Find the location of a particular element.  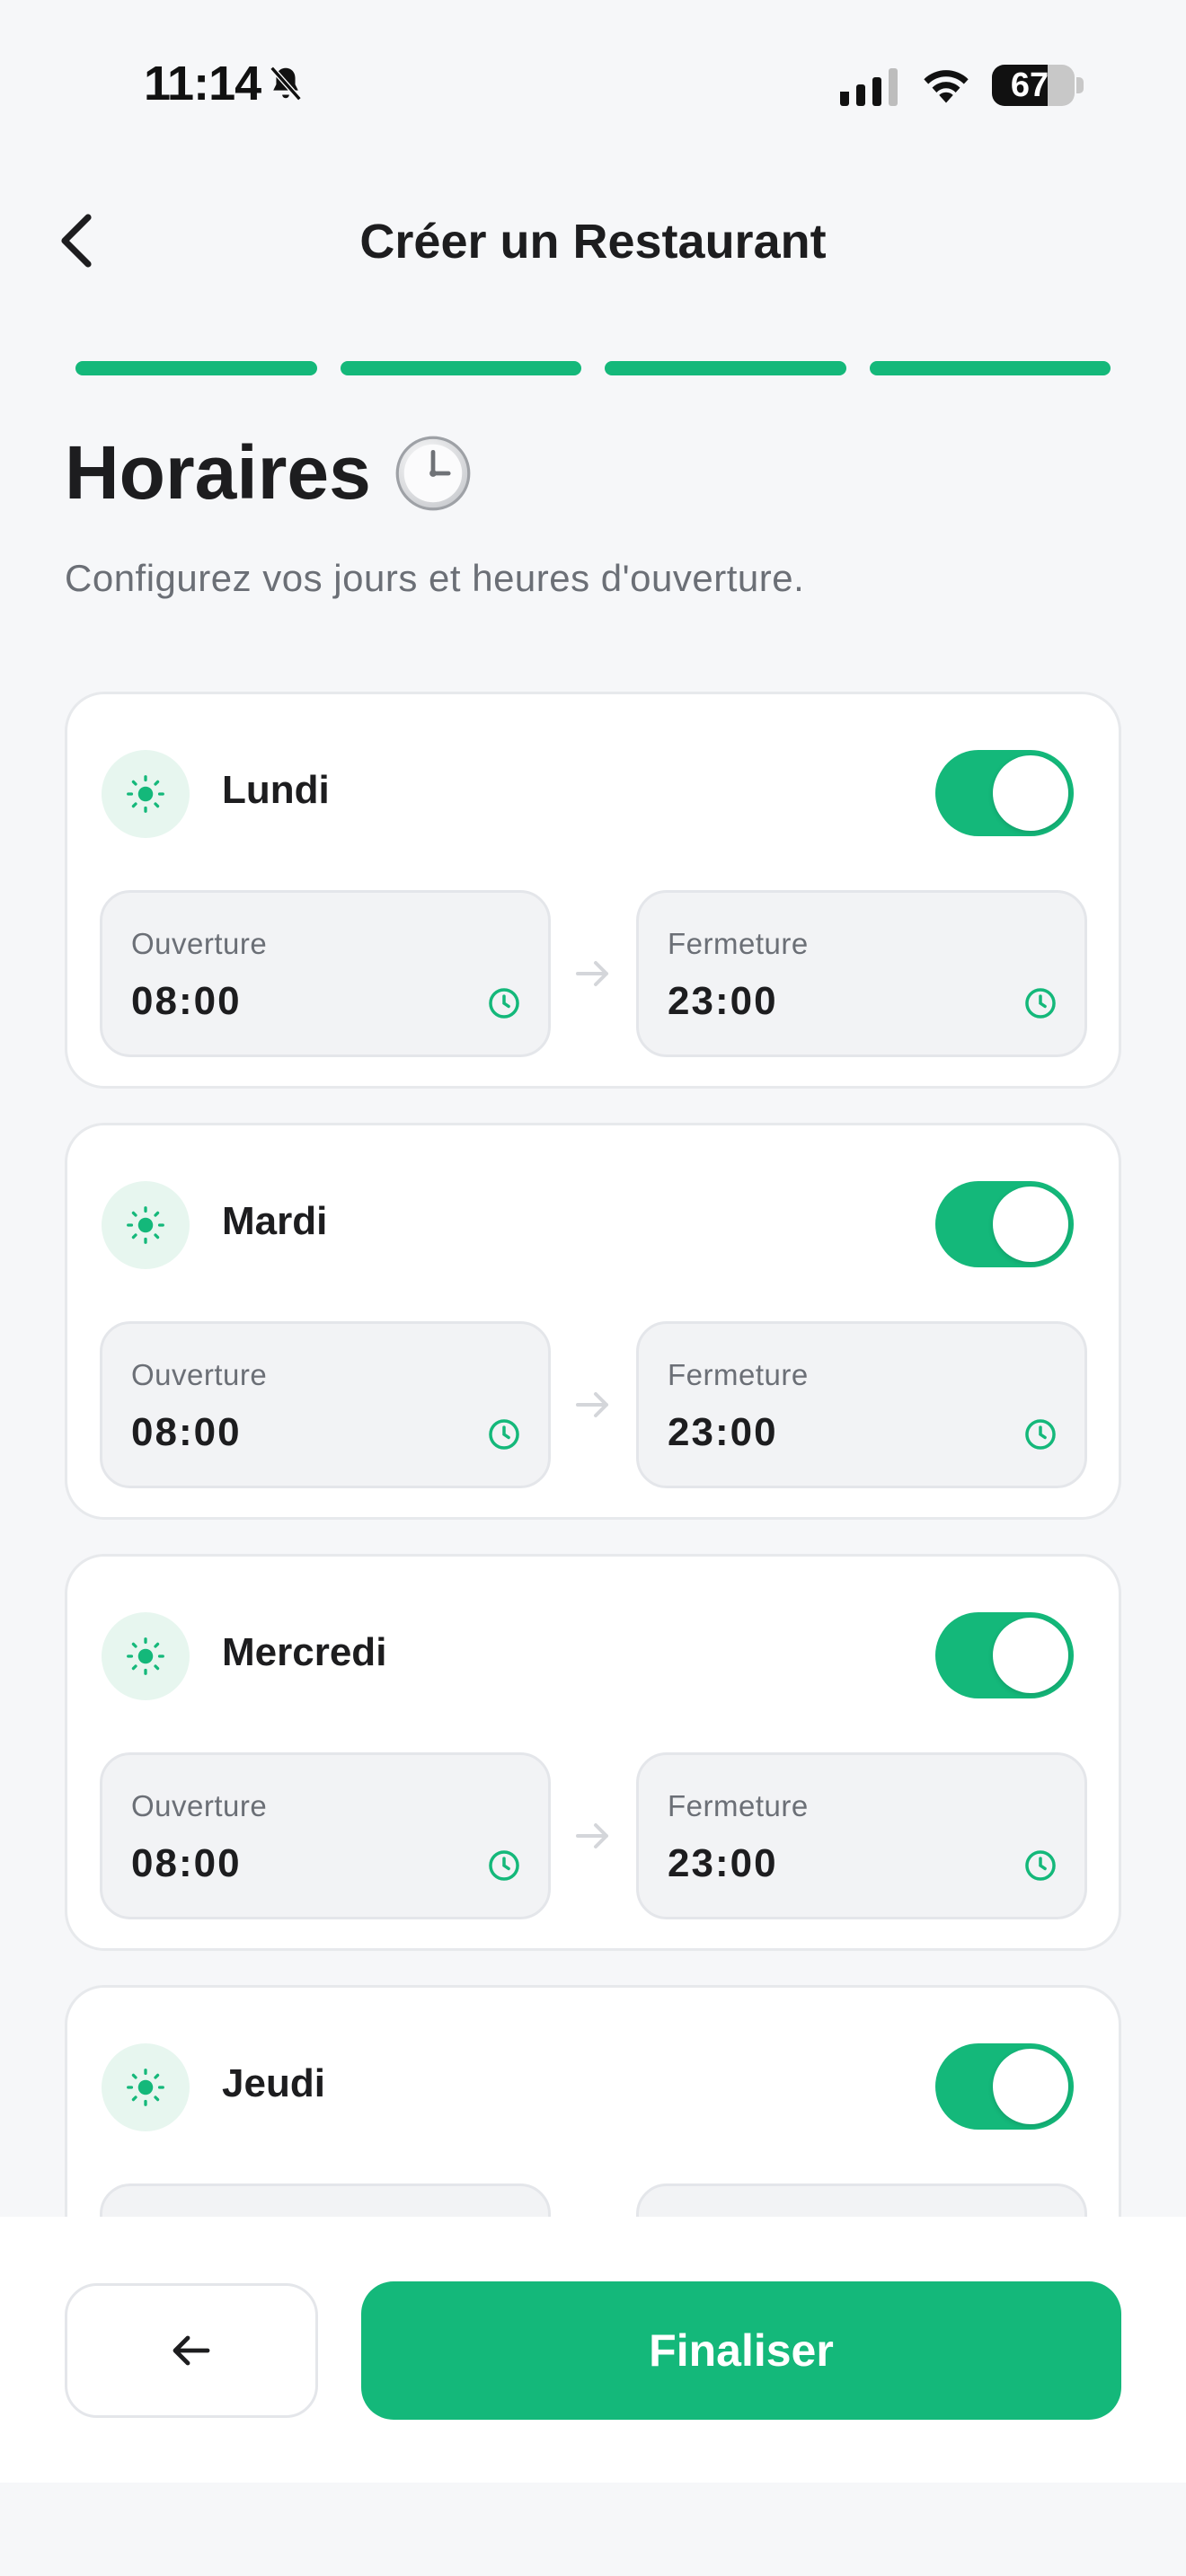

page-title: Créer un Restaurant is located at coordinates (593, 242).